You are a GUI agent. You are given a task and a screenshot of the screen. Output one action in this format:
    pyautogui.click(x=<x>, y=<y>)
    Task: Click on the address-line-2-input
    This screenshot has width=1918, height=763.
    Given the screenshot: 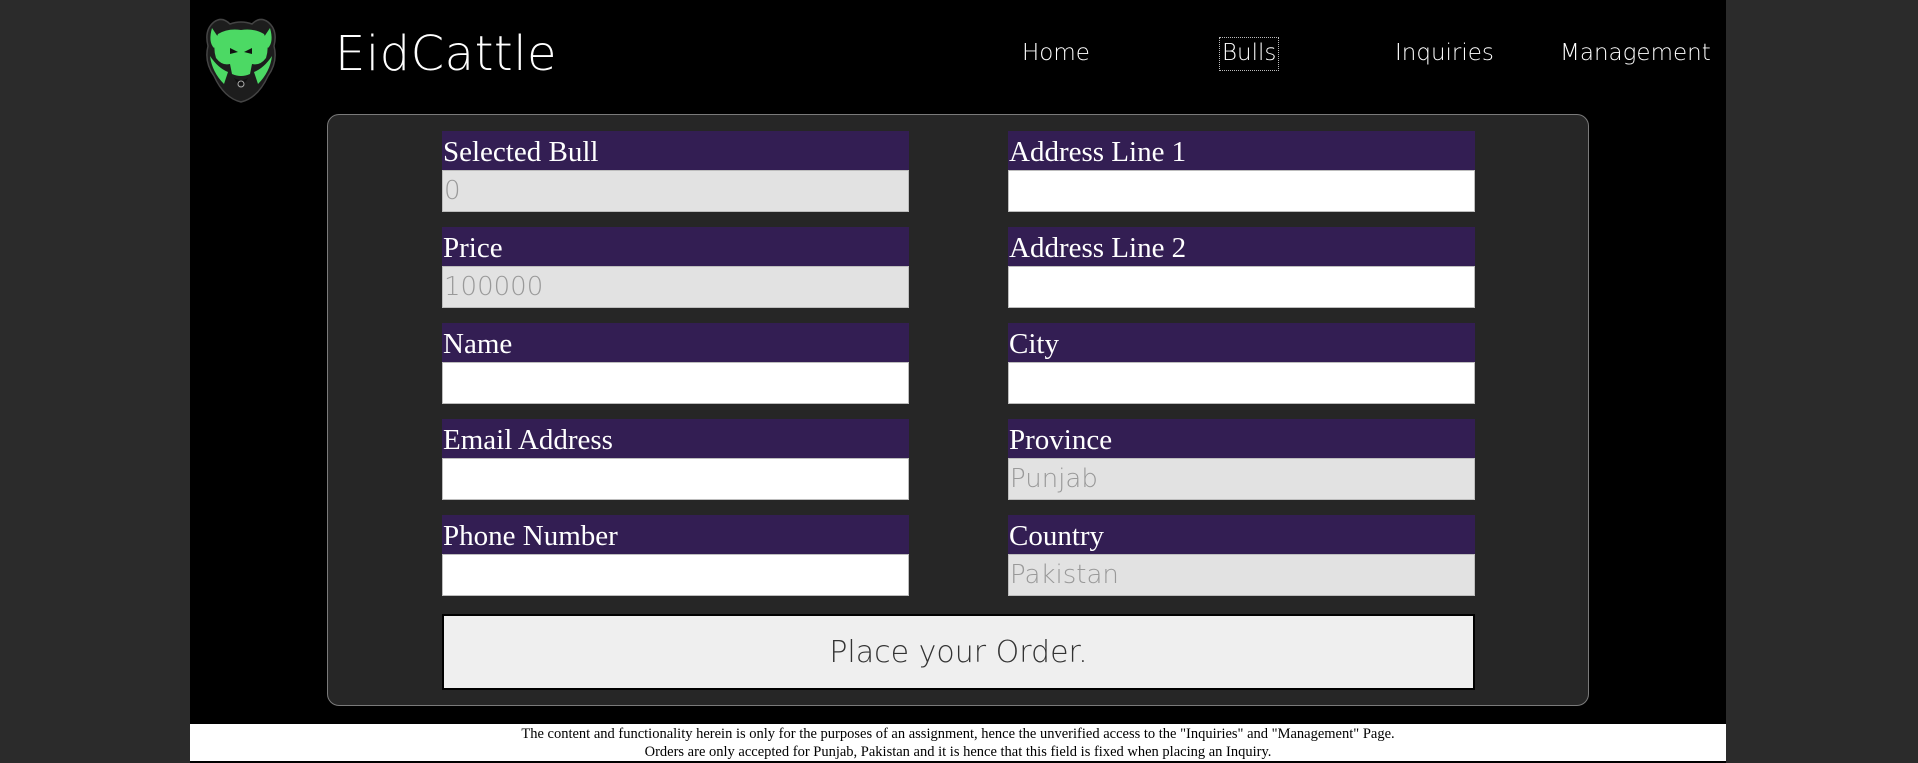 What is the action you would take?
    pyautogui.click(x=1241, y=287)
    